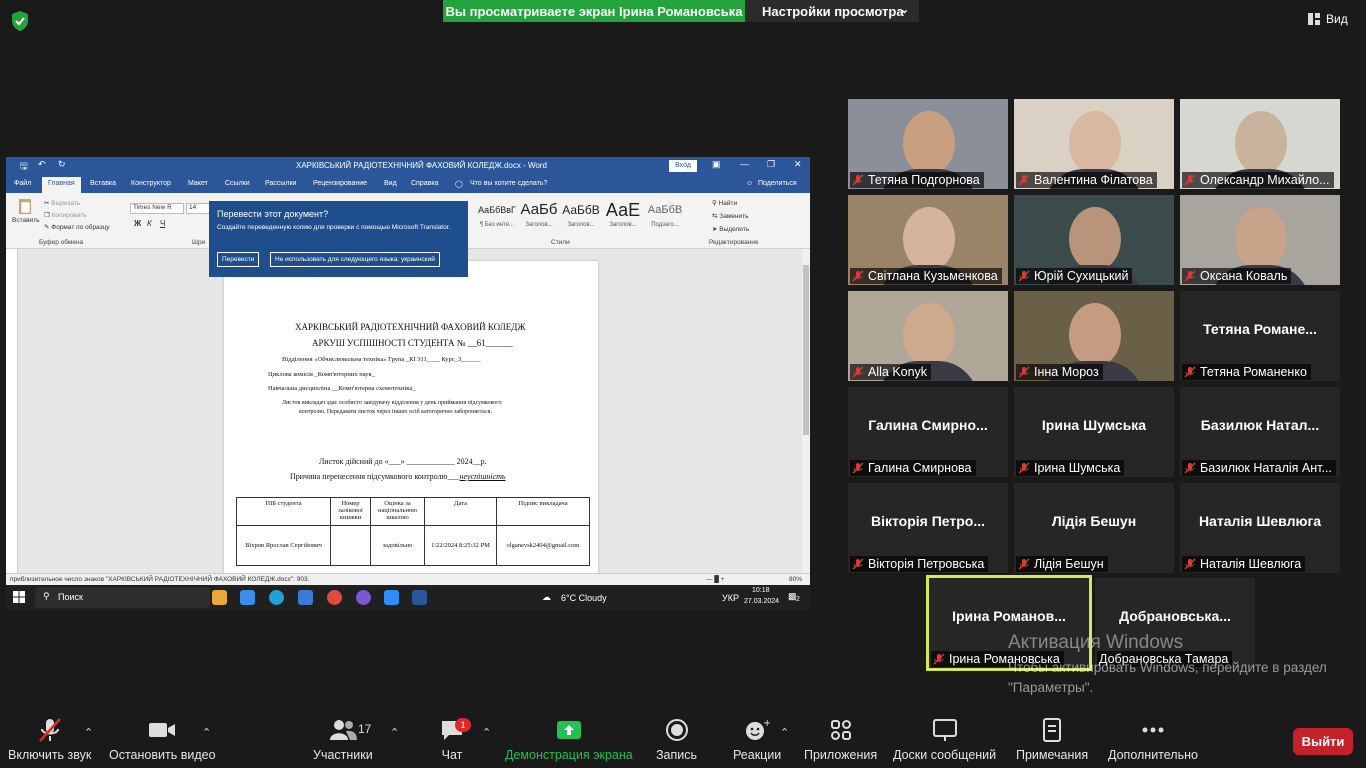 The width and height of the screenshot is (1366, 768). Describe the element at coordinates (62, 164) in the screenshot. I see `redo-icon: ↻` at that location.